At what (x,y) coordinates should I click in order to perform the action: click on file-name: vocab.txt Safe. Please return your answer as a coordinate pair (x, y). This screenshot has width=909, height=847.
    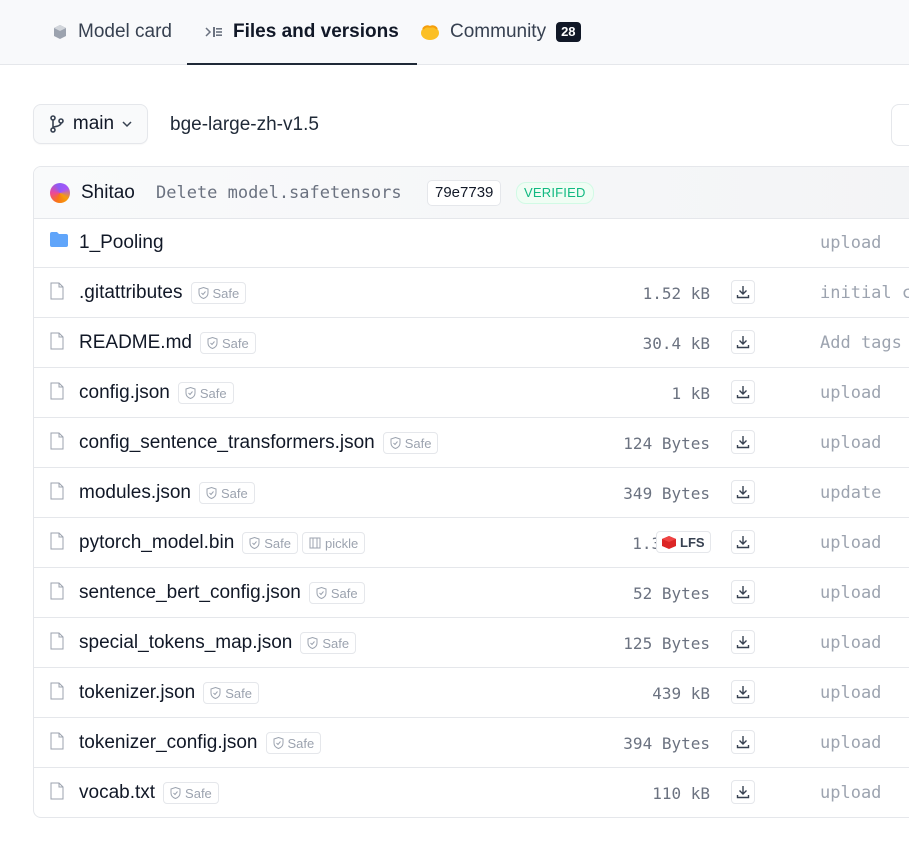
    Looking at the image, I should click on (149, 793).